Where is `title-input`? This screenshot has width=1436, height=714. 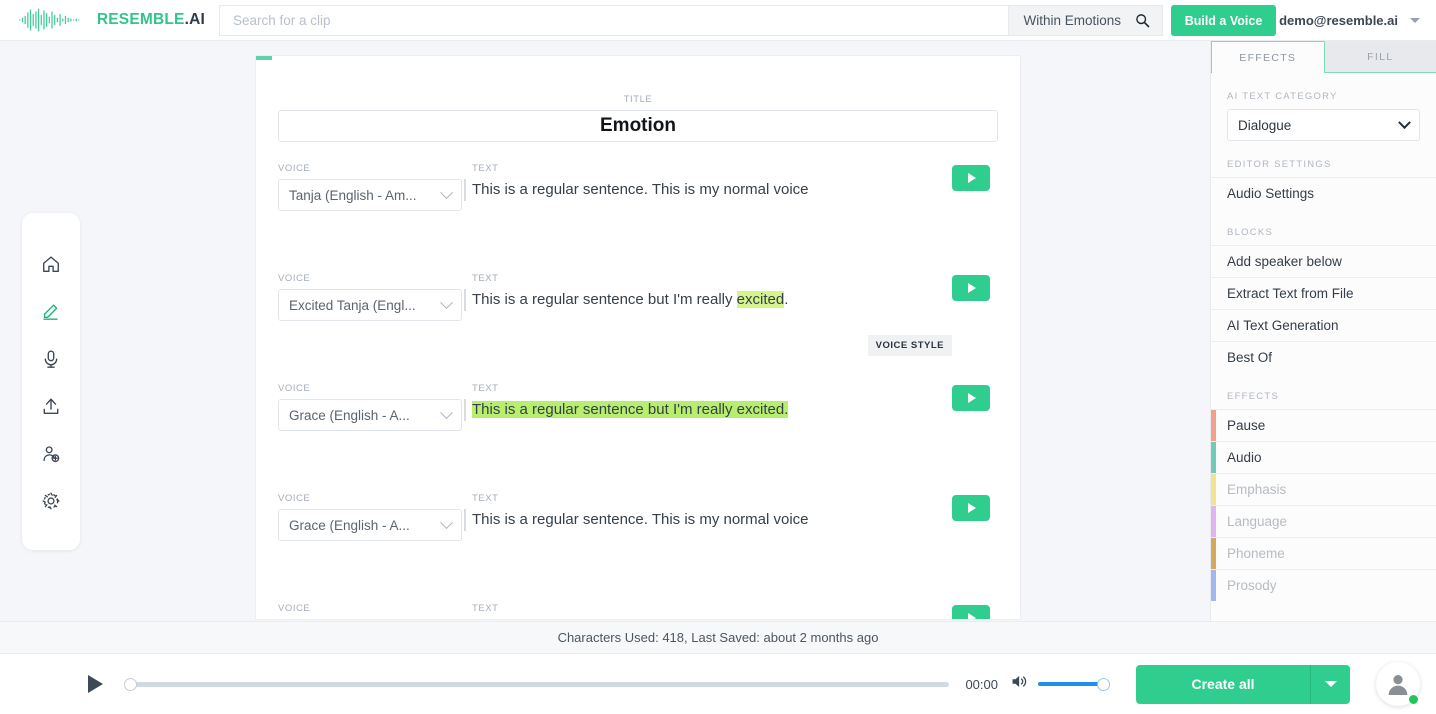 title-input is located at coordinates (638, 126).